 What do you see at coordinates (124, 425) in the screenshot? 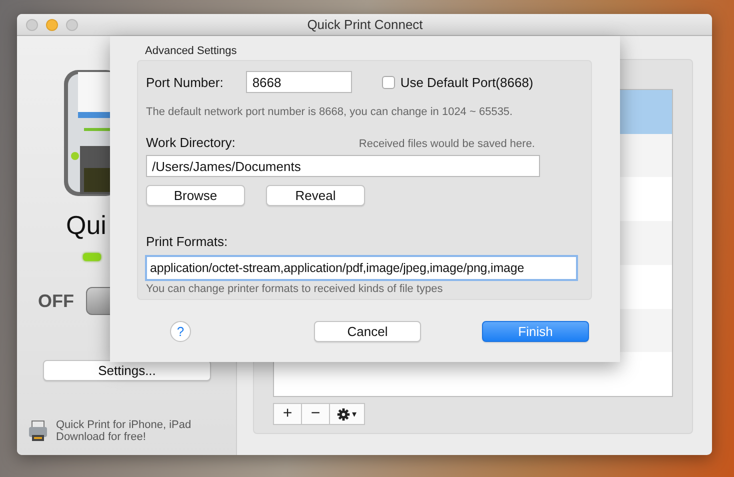
I see `promo-text: Quick Print for iPhone, iPad` at bounding box center [124, 425].